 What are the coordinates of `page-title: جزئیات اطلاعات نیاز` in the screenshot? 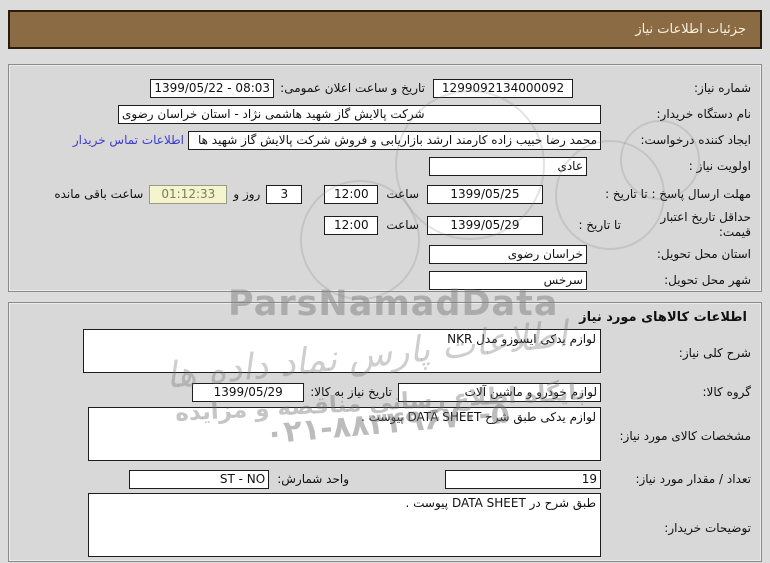 It's located at (690, 29).